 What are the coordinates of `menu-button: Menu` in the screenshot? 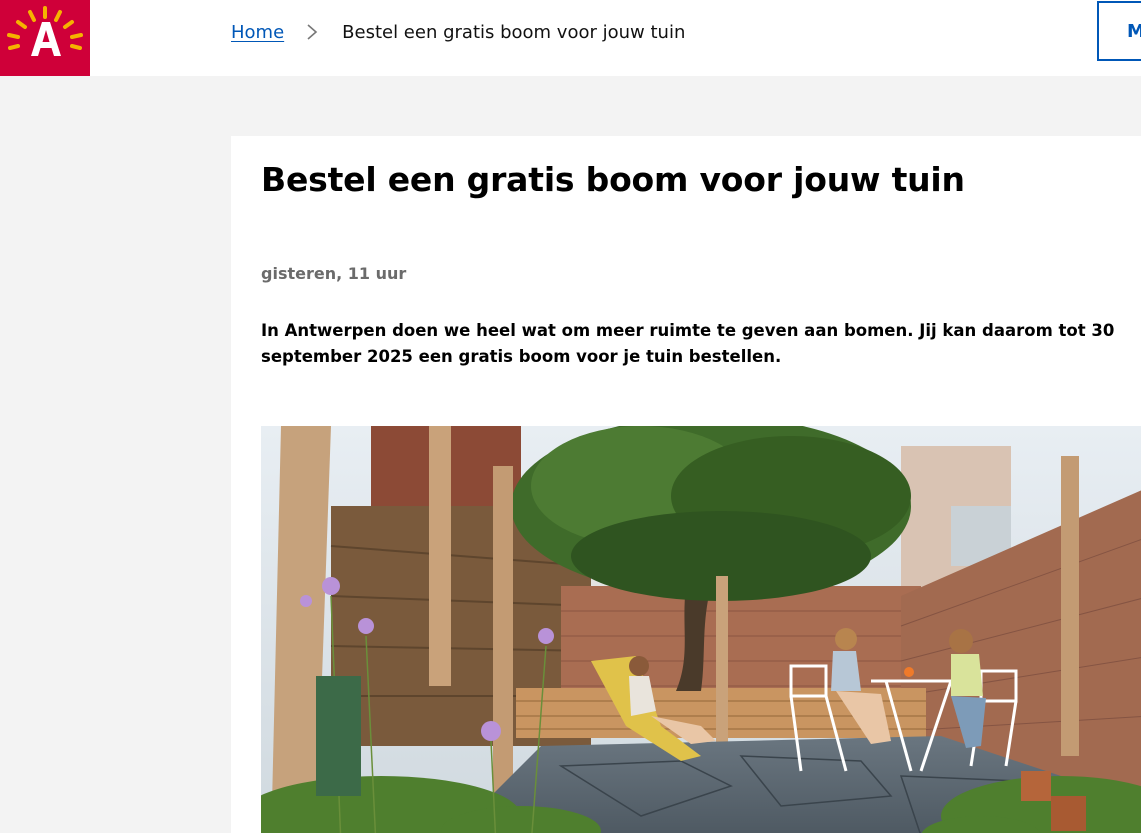 It's located at (1119, 31).